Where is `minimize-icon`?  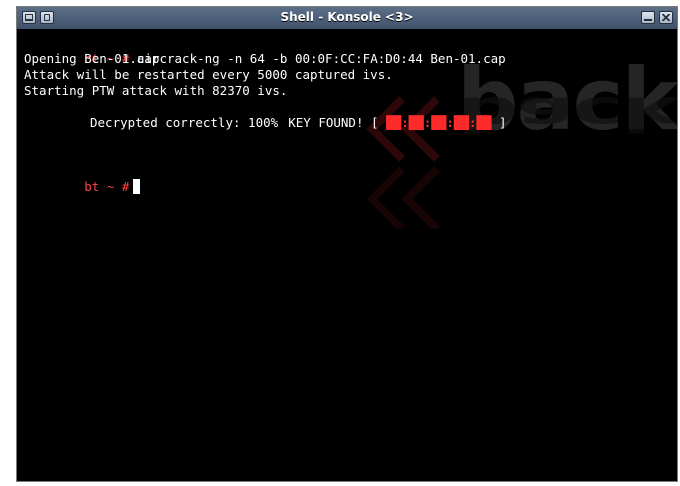 minimize-icon is located at coordinates (648, 17).